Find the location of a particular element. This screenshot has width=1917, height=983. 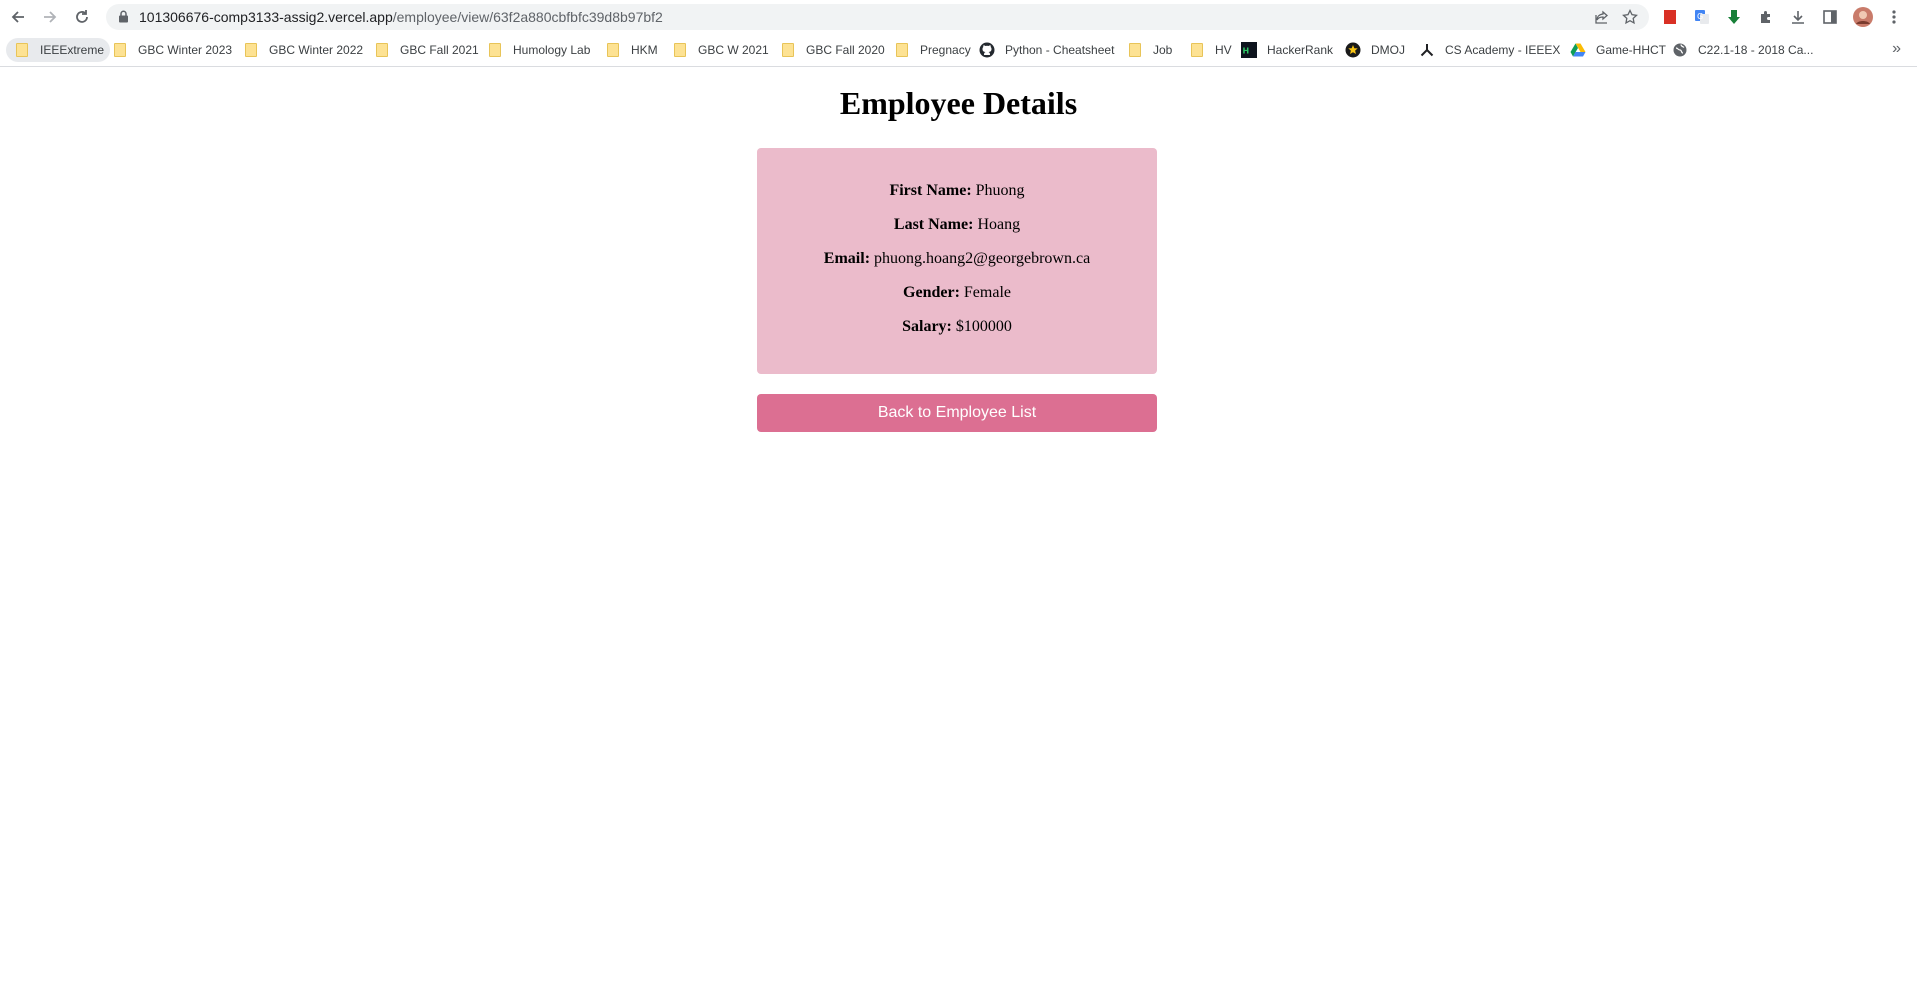

bookmark-label: DMOJ is located at coordinates (1388, 50).